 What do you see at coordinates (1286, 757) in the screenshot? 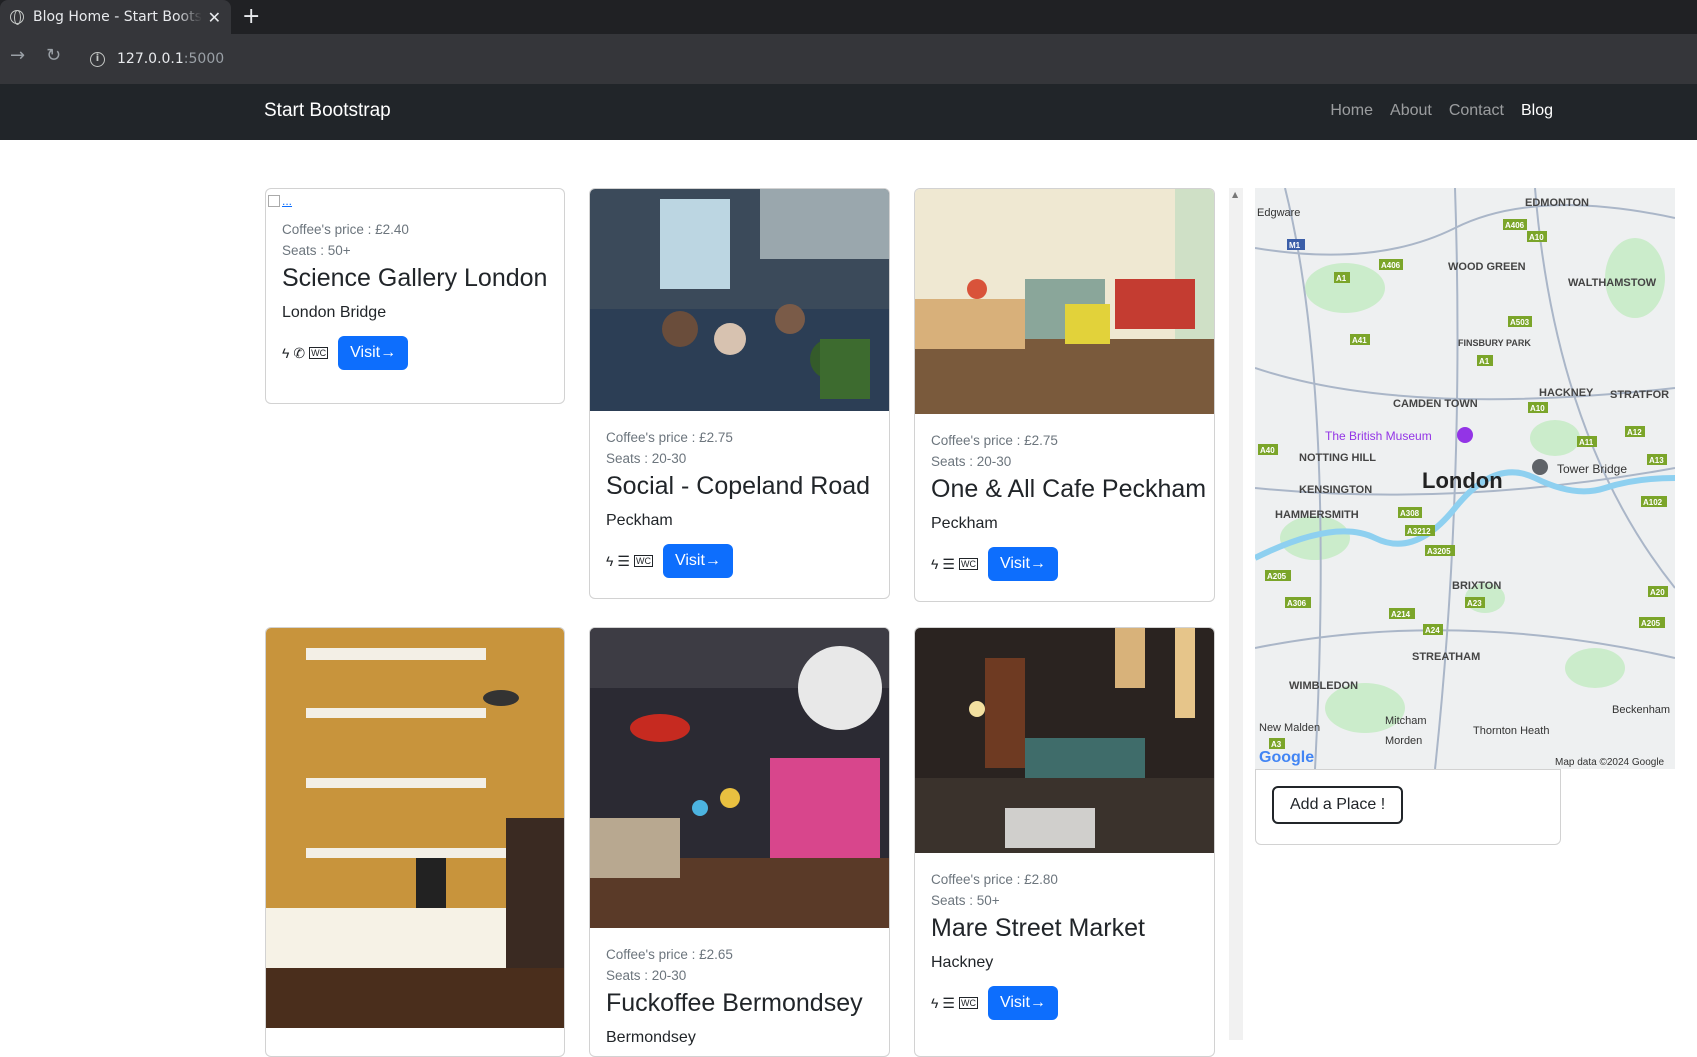
I see `google-logo: Google` at bounding box center [1286, 757].